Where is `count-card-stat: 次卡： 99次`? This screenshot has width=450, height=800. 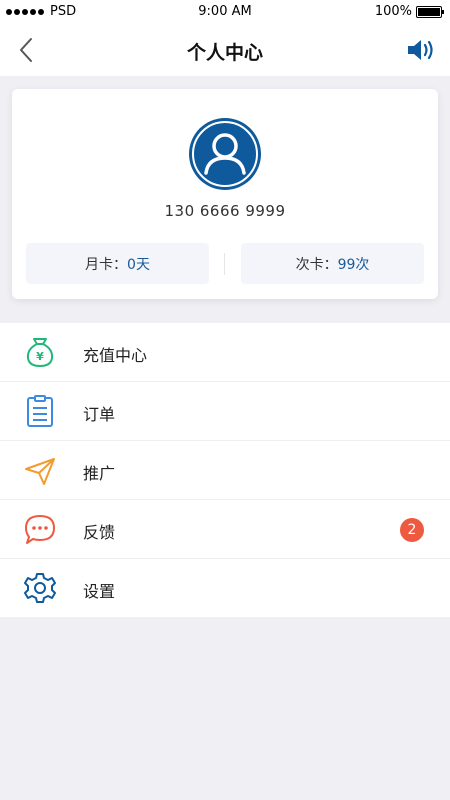 count-card-stat: 次卡： 99次 is located at coordinates (332, 263).